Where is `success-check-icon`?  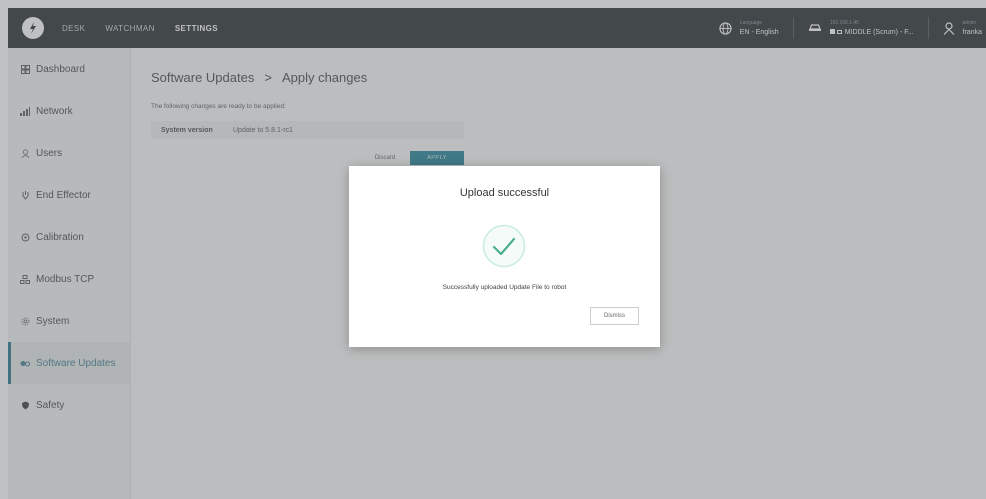
success-check-icon is located at coordinates (504, 246).